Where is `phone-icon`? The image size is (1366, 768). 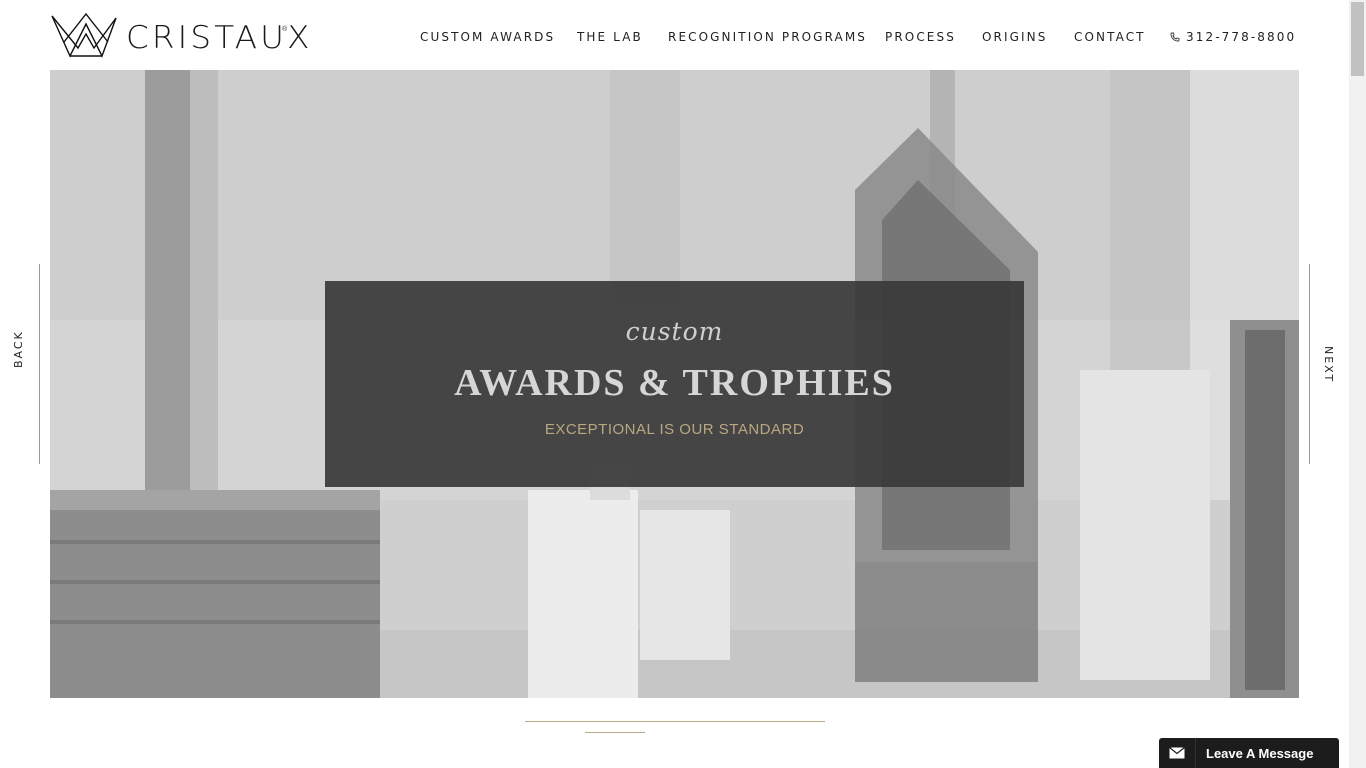
phone-icon is located at coordinates (1175, 37).